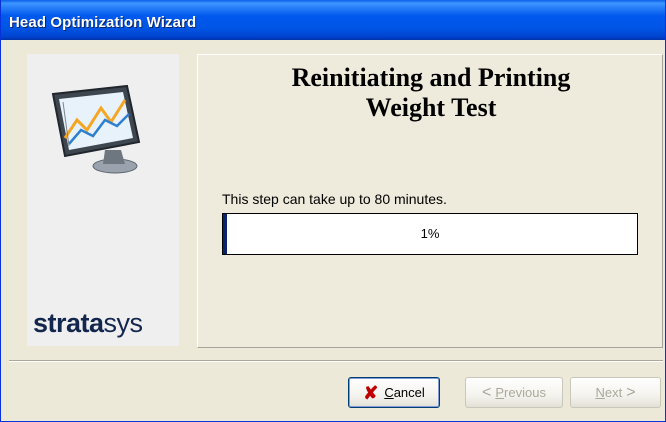 This screenshot has width=666, height=422. Describe the element at coordinates (333, 20) in the screenshot. I see `title-bar: Head Optimization Wizard` at that location.